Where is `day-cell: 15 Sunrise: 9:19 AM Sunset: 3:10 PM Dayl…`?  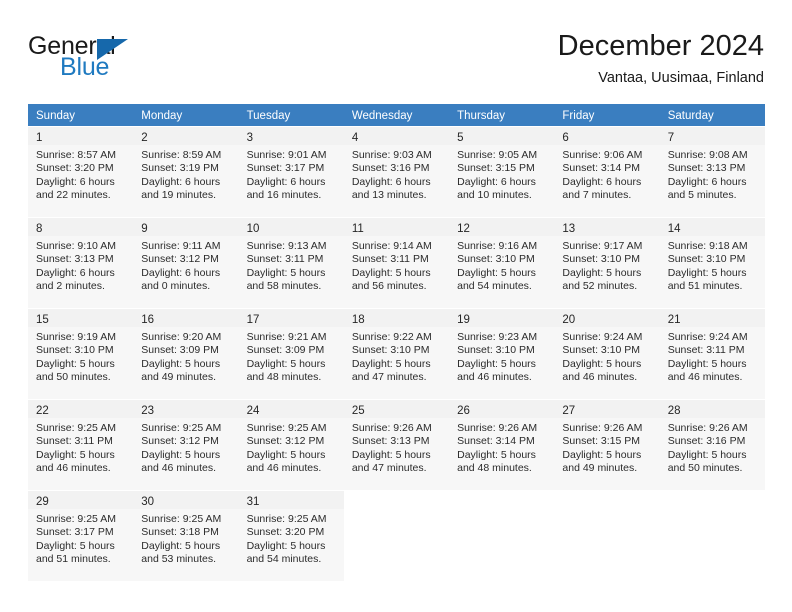 day-cell: 15 Sunrise: 9:19 AM Sunset: 3:10 PM Dayl… is located at coordinates (81, 354).